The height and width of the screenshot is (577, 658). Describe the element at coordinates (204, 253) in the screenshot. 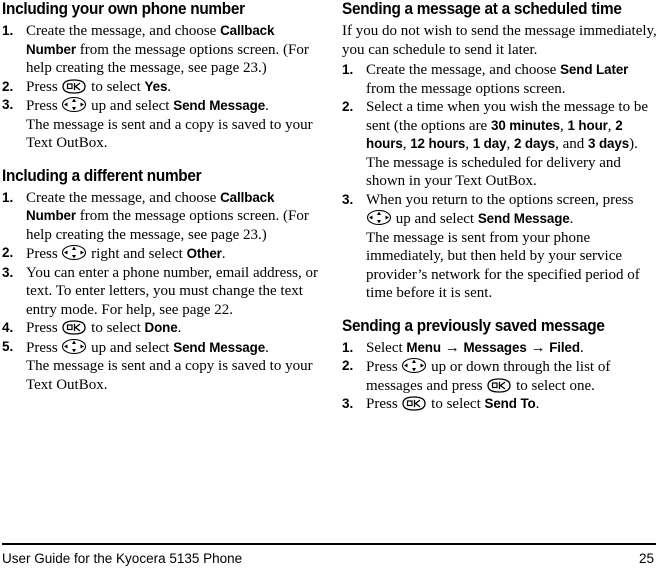

I see `ui-term: Other` at that location.